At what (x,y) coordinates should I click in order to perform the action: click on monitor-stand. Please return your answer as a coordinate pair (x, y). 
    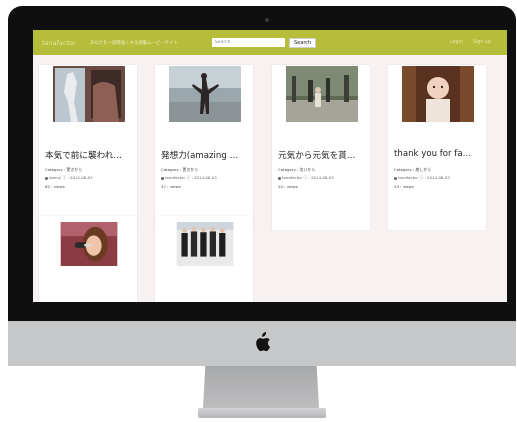
    Looking at the image, I should click on (261, 387).